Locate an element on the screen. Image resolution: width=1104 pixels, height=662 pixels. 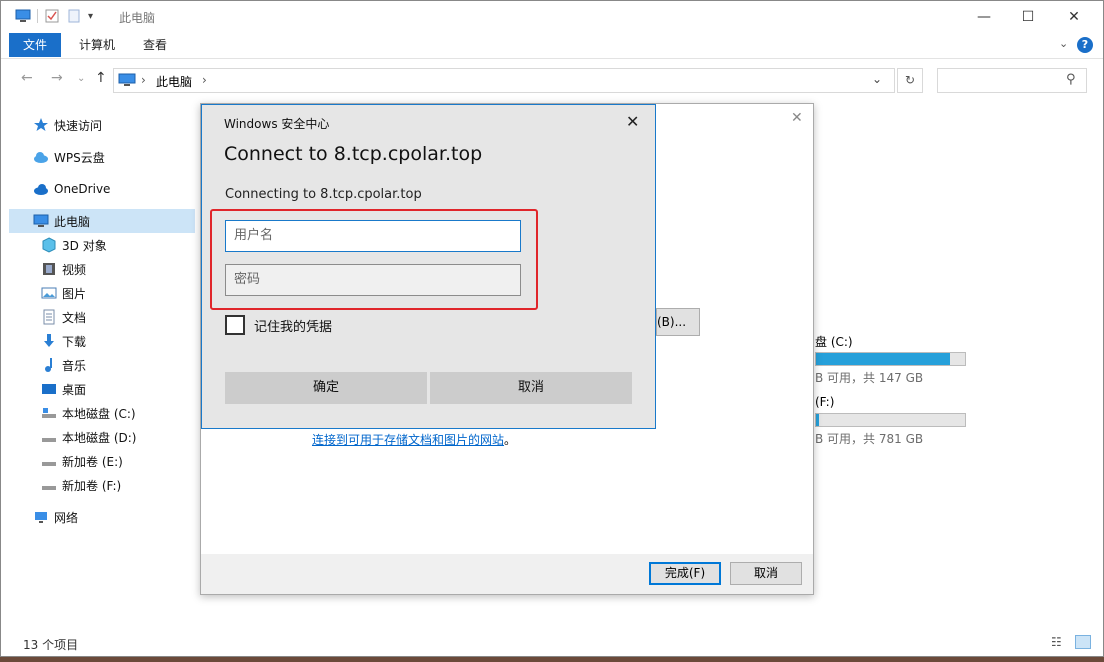
address-dropdown-chevron-icon: ⌄ is located at coordinates (877, 79).